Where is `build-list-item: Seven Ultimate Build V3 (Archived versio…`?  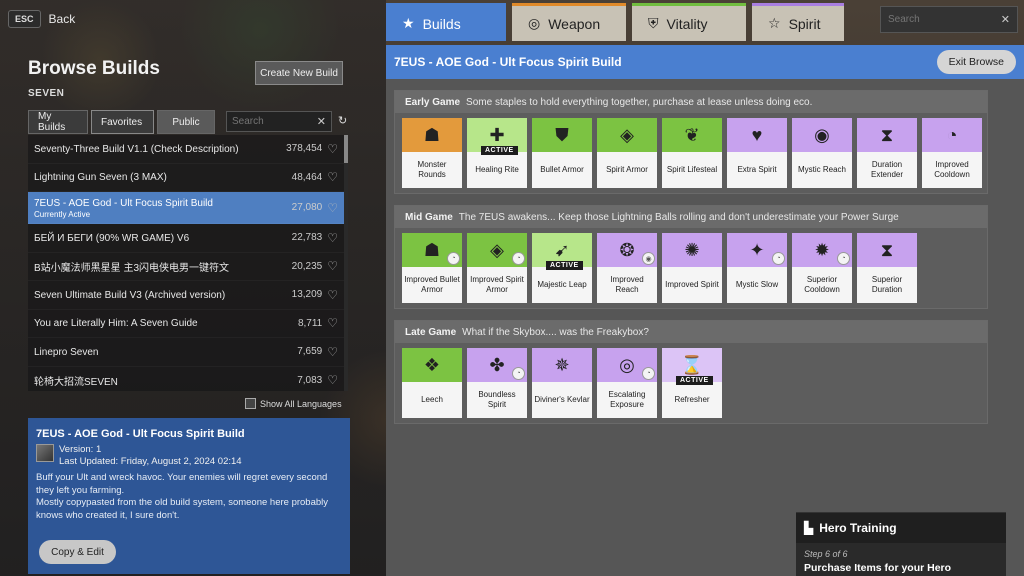
build-list-item: Seven Ultimate Build V3 (Archived versio… is located at coordinates (186, 295).